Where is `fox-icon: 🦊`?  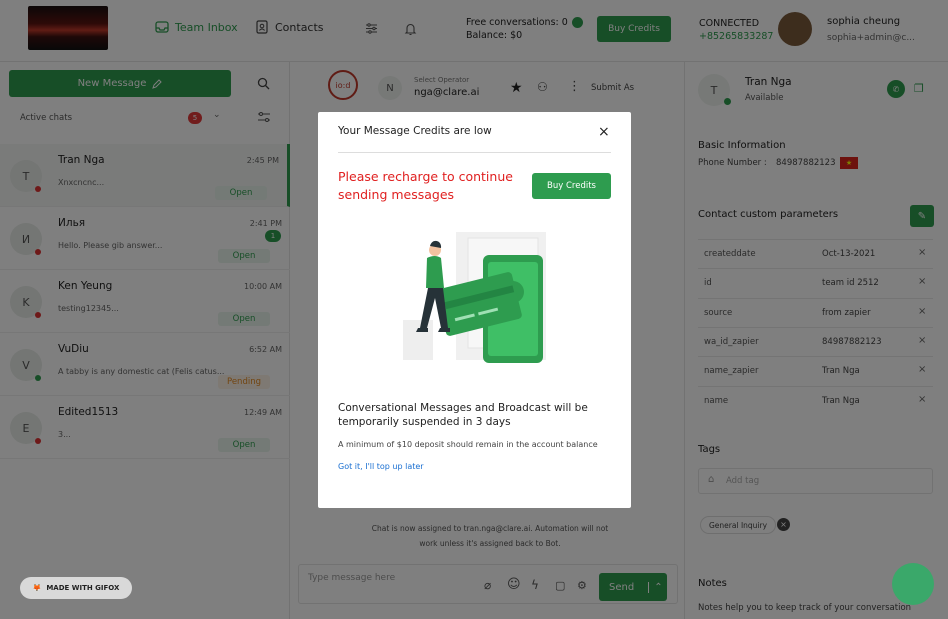 fox-icon: 🦊 is located at coordinates (37, 588).